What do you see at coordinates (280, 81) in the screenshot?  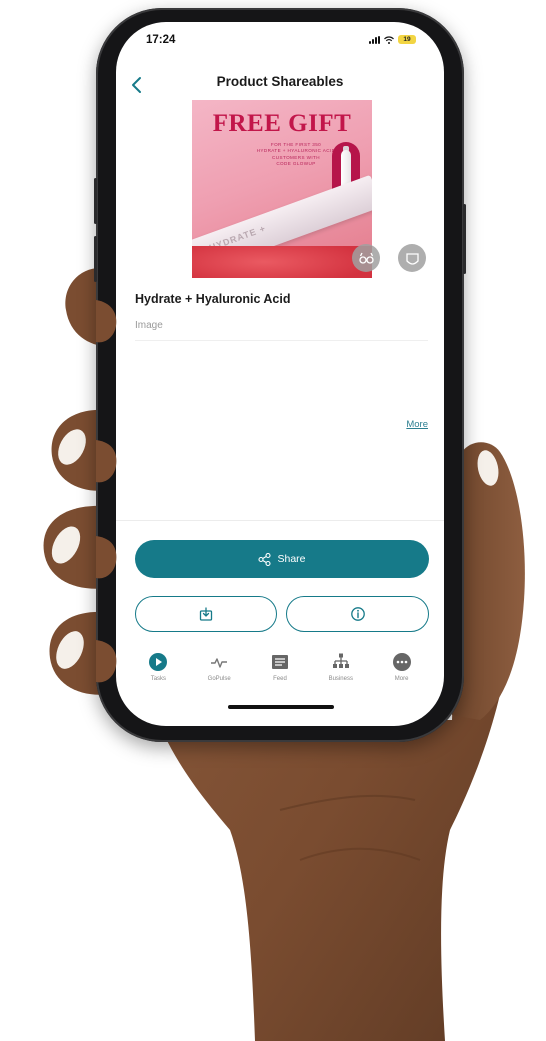 I see `page-title: Product Shareables` at bounding box center [280, 81].